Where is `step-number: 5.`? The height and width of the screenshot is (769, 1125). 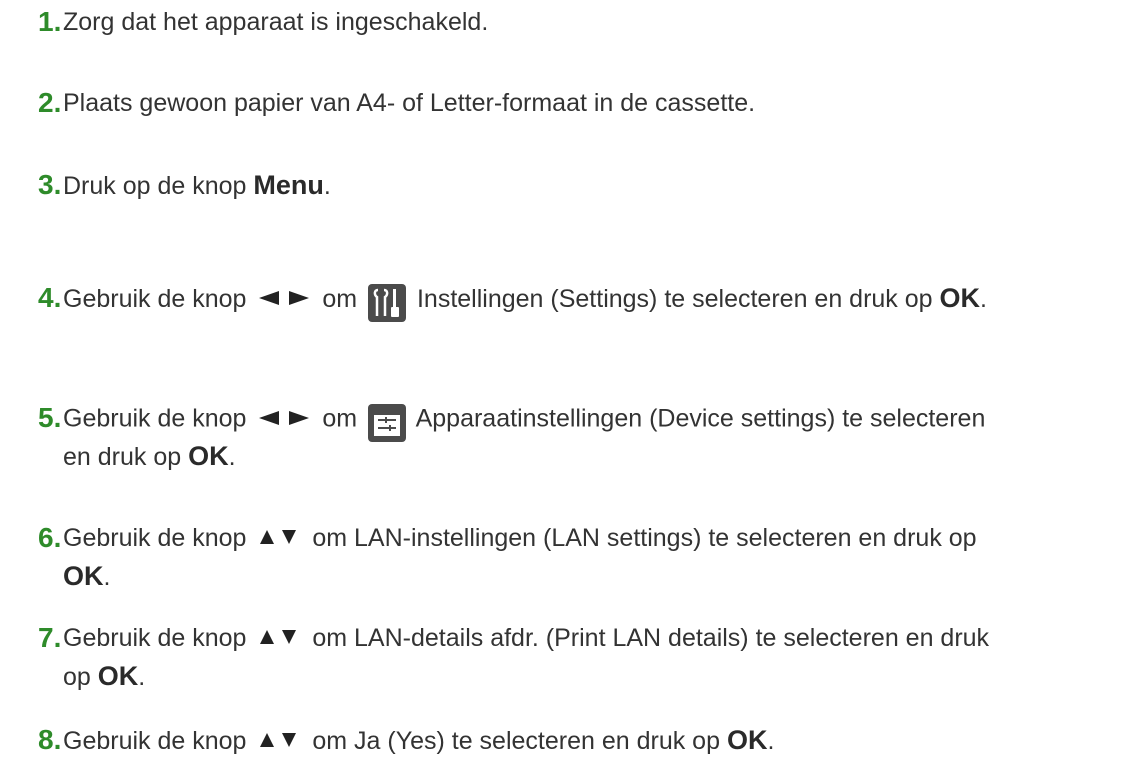
step-number: 5. is located at coordinates (50, 417).